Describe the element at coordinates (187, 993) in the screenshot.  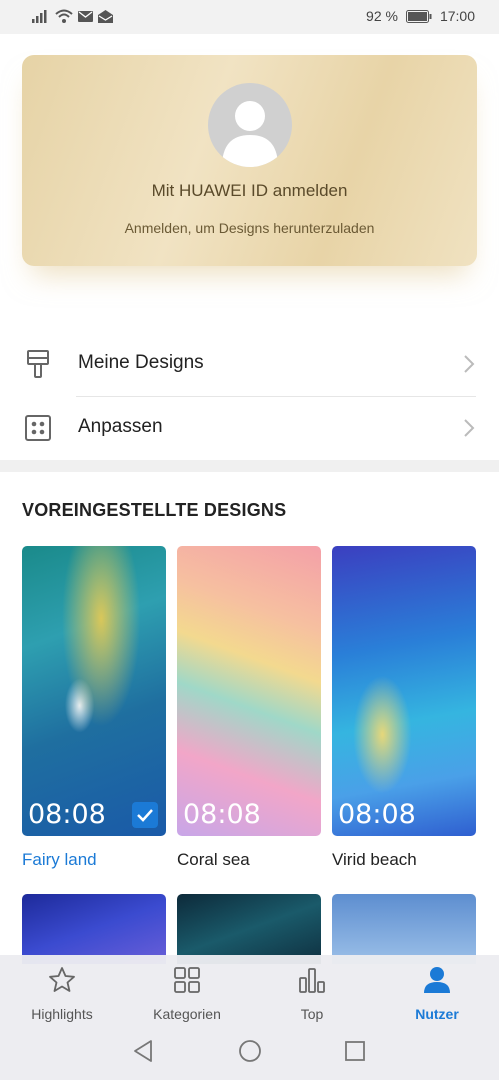
I see `tab-categories: Kategorien` at that location.